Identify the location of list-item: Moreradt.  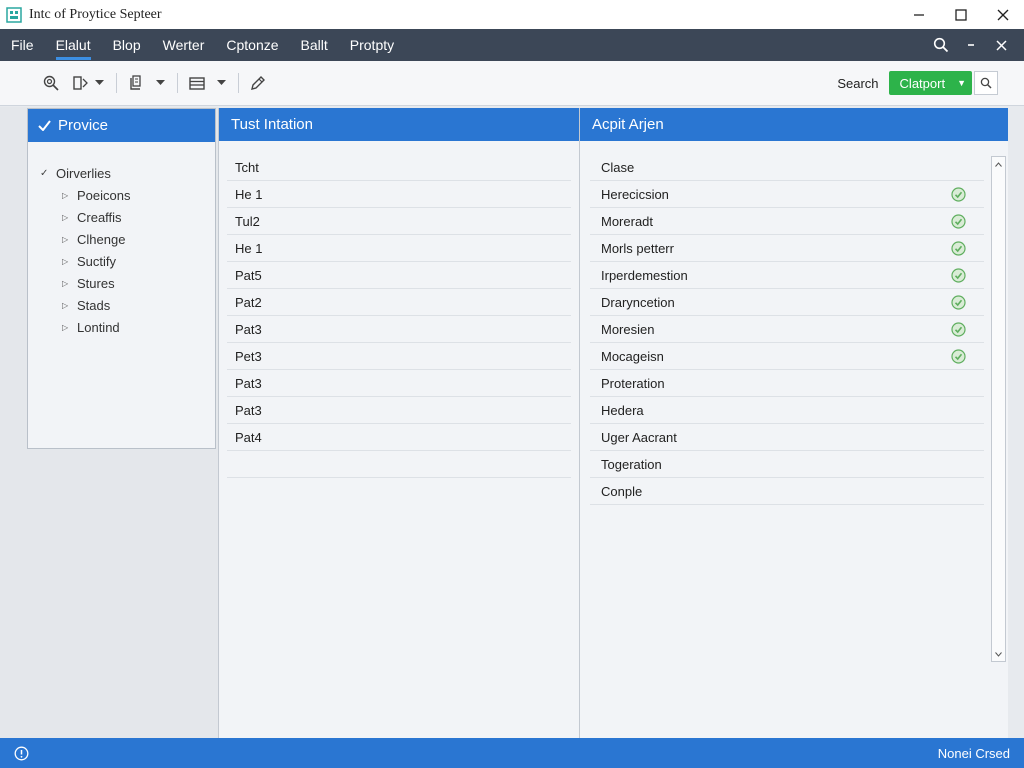
(787, 221).